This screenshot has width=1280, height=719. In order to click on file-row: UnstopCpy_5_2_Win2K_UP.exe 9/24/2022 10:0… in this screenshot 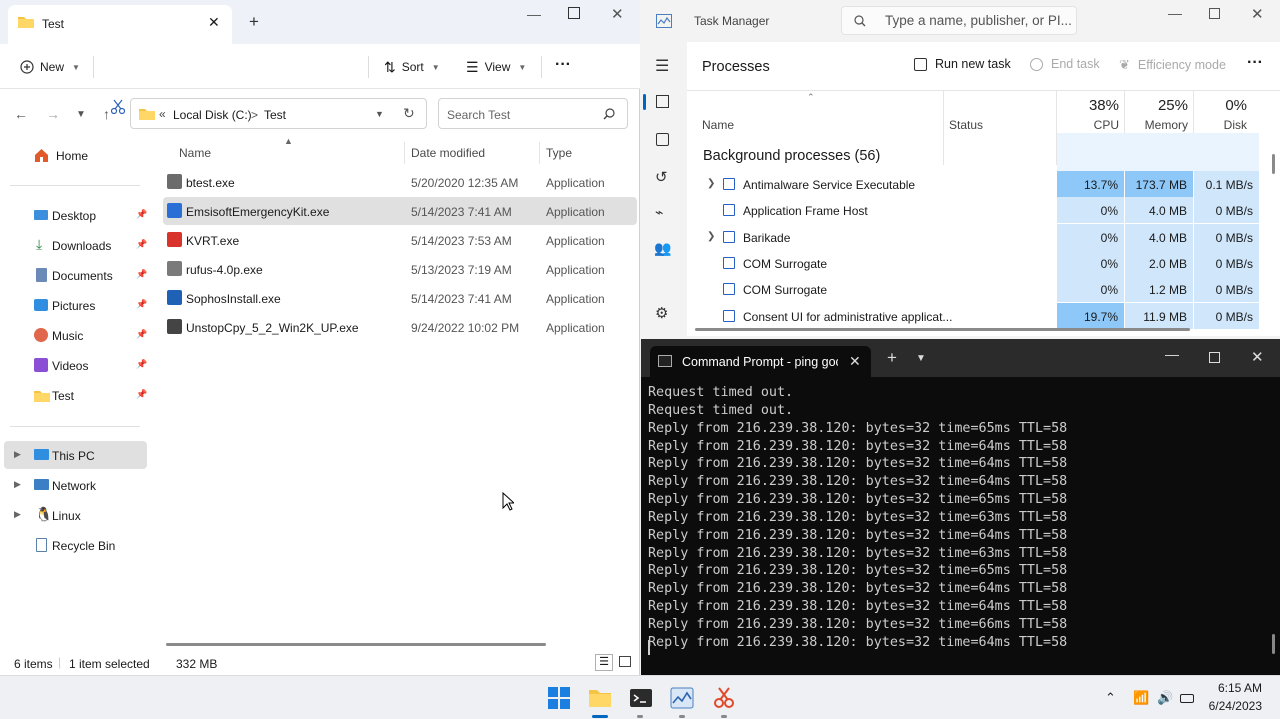, I will do `click(400, 327)`.